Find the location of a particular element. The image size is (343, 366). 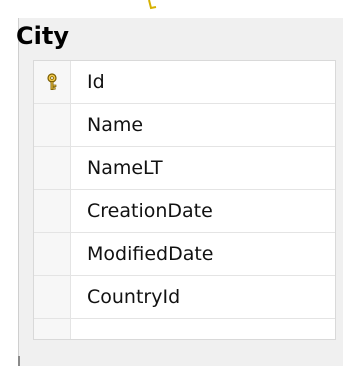

column-row-namelt: NameLT is located at coordinates (184, 168).